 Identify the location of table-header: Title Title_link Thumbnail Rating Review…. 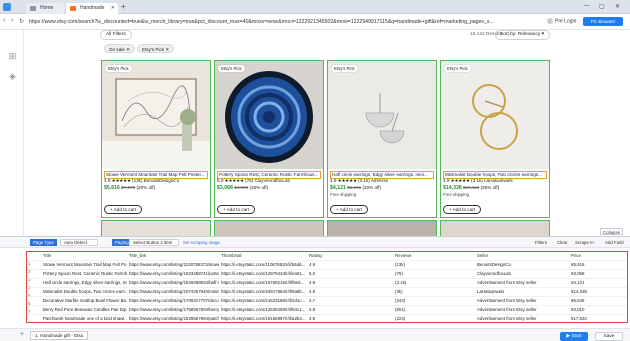
(327, 256).